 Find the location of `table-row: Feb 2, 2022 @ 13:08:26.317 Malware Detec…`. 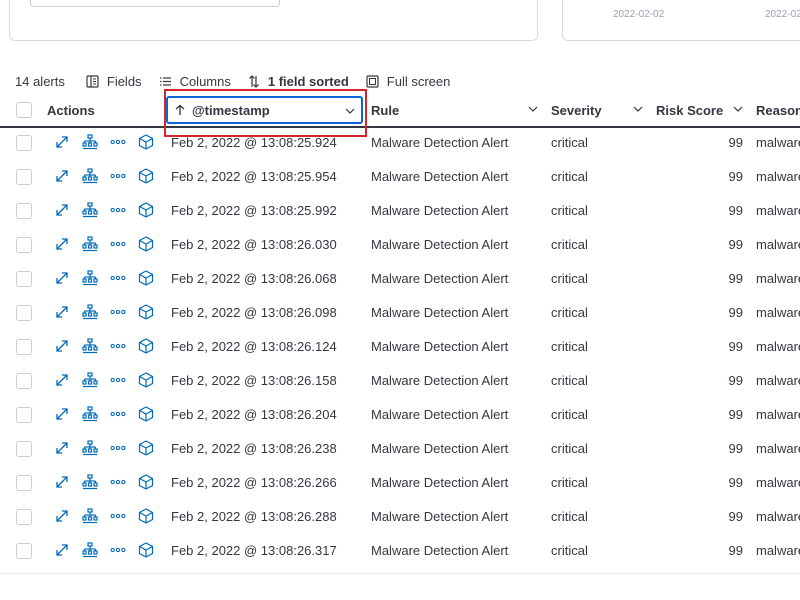

table-row: Feb 2, 2022 @ 13:08:26.317 Malware Detec… is located at coordinates (400, 553).